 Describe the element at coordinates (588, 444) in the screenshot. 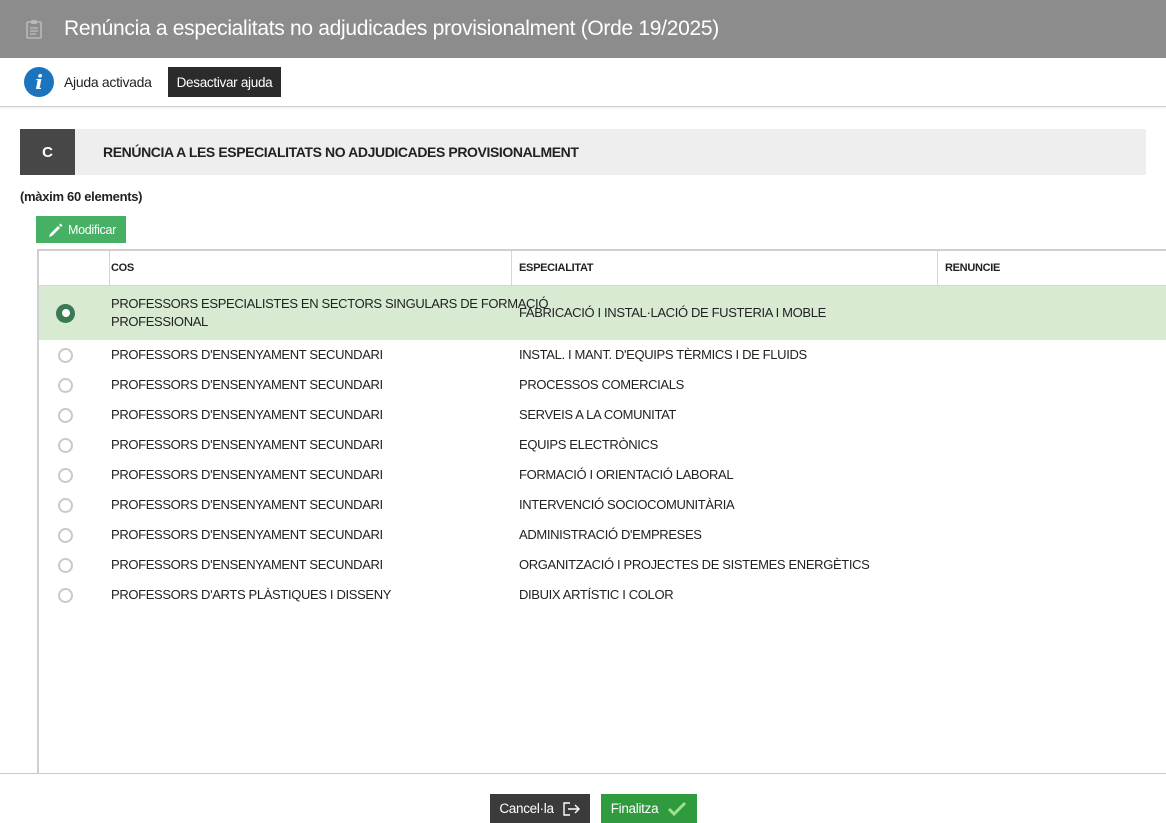

I see `cell-especialitat: EQUIPS ELECTRÒNICS` at that location.